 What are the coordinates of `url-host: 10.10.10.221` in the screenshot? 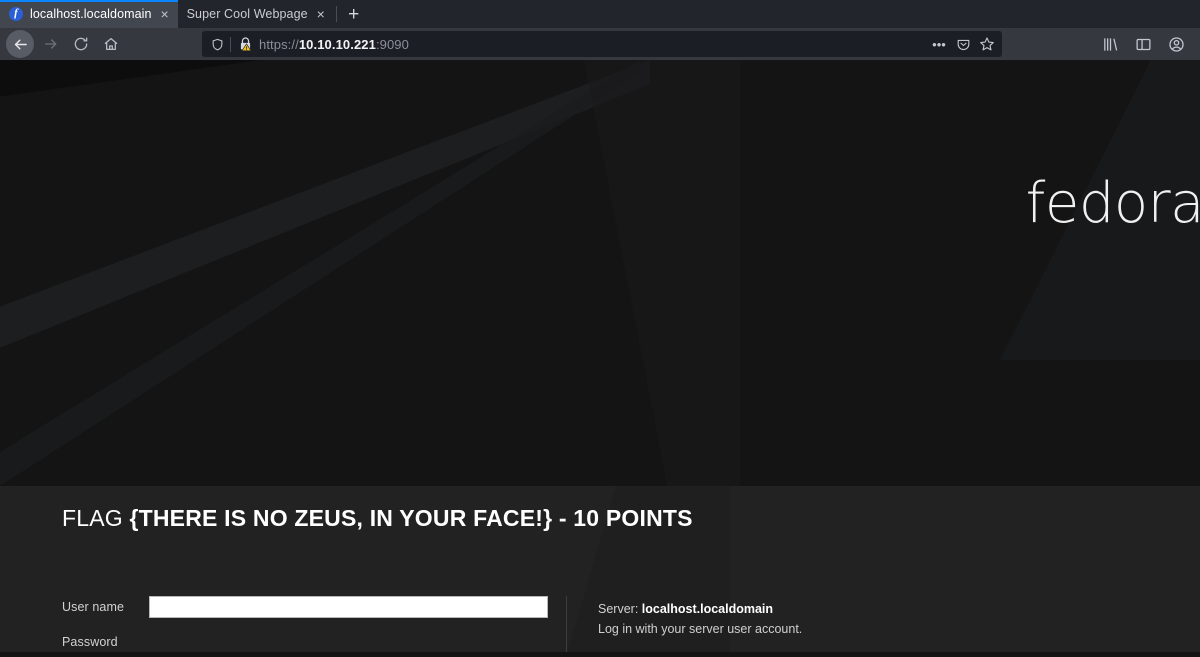 It's located at (337, 44).